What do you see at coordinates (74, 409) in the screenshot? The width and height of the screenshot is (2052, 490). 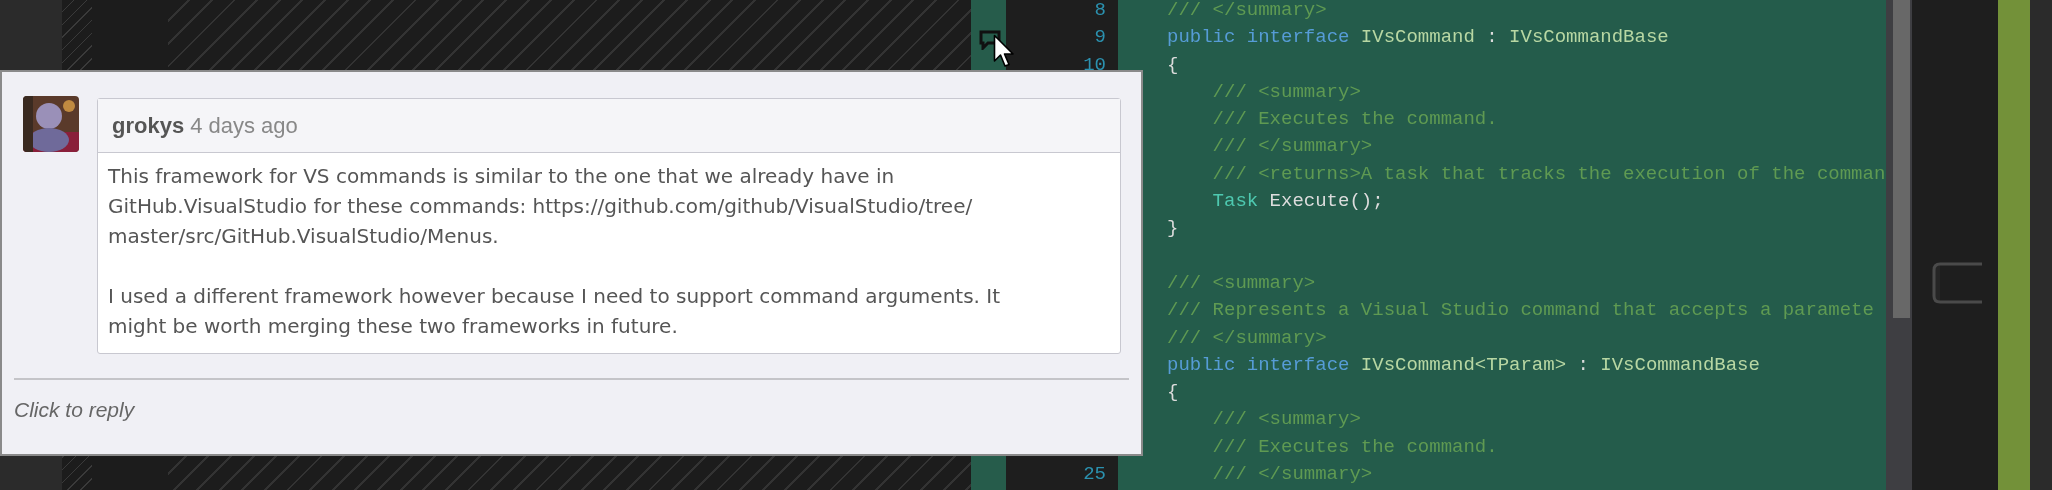 I see `reply-field: Click to reply` at bounding box center [74, 409].